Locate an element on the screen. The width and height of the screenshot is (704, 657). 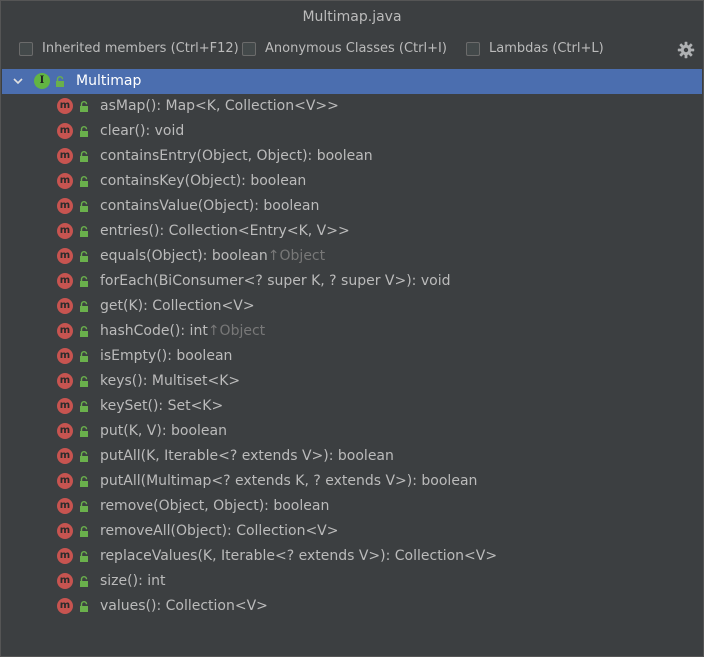
method-signature: containsEntry(Object, Object): boolean is located at coordinates (236, 156).